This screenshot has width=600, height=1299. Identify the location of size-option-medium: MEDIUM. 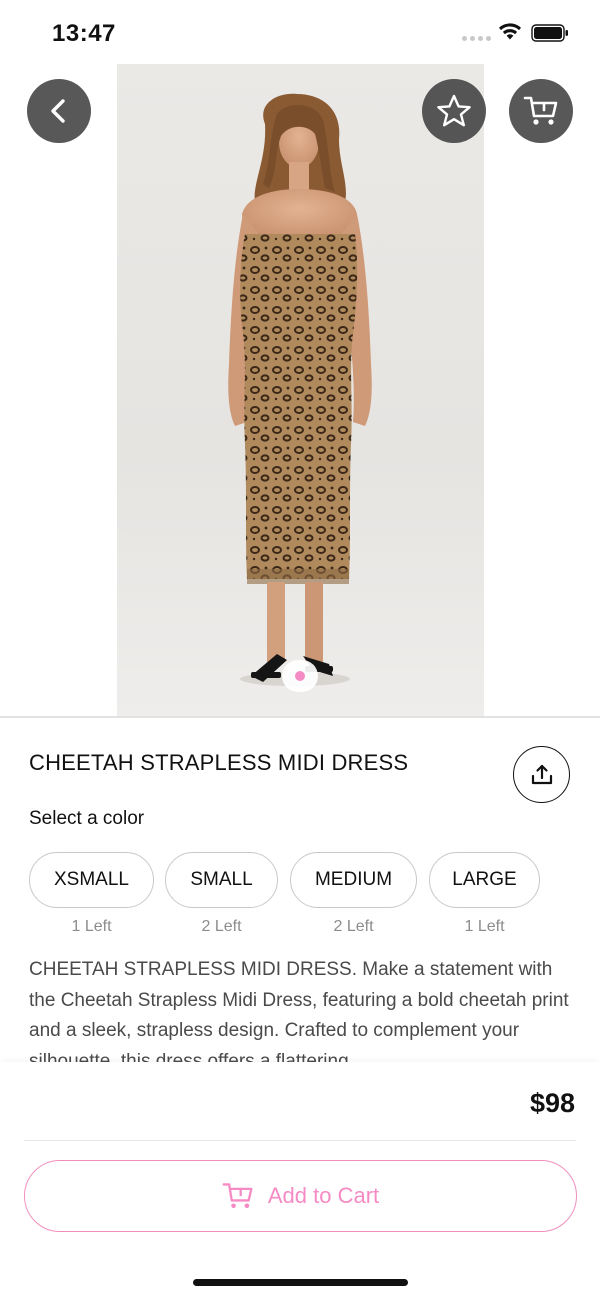
(353, 880).